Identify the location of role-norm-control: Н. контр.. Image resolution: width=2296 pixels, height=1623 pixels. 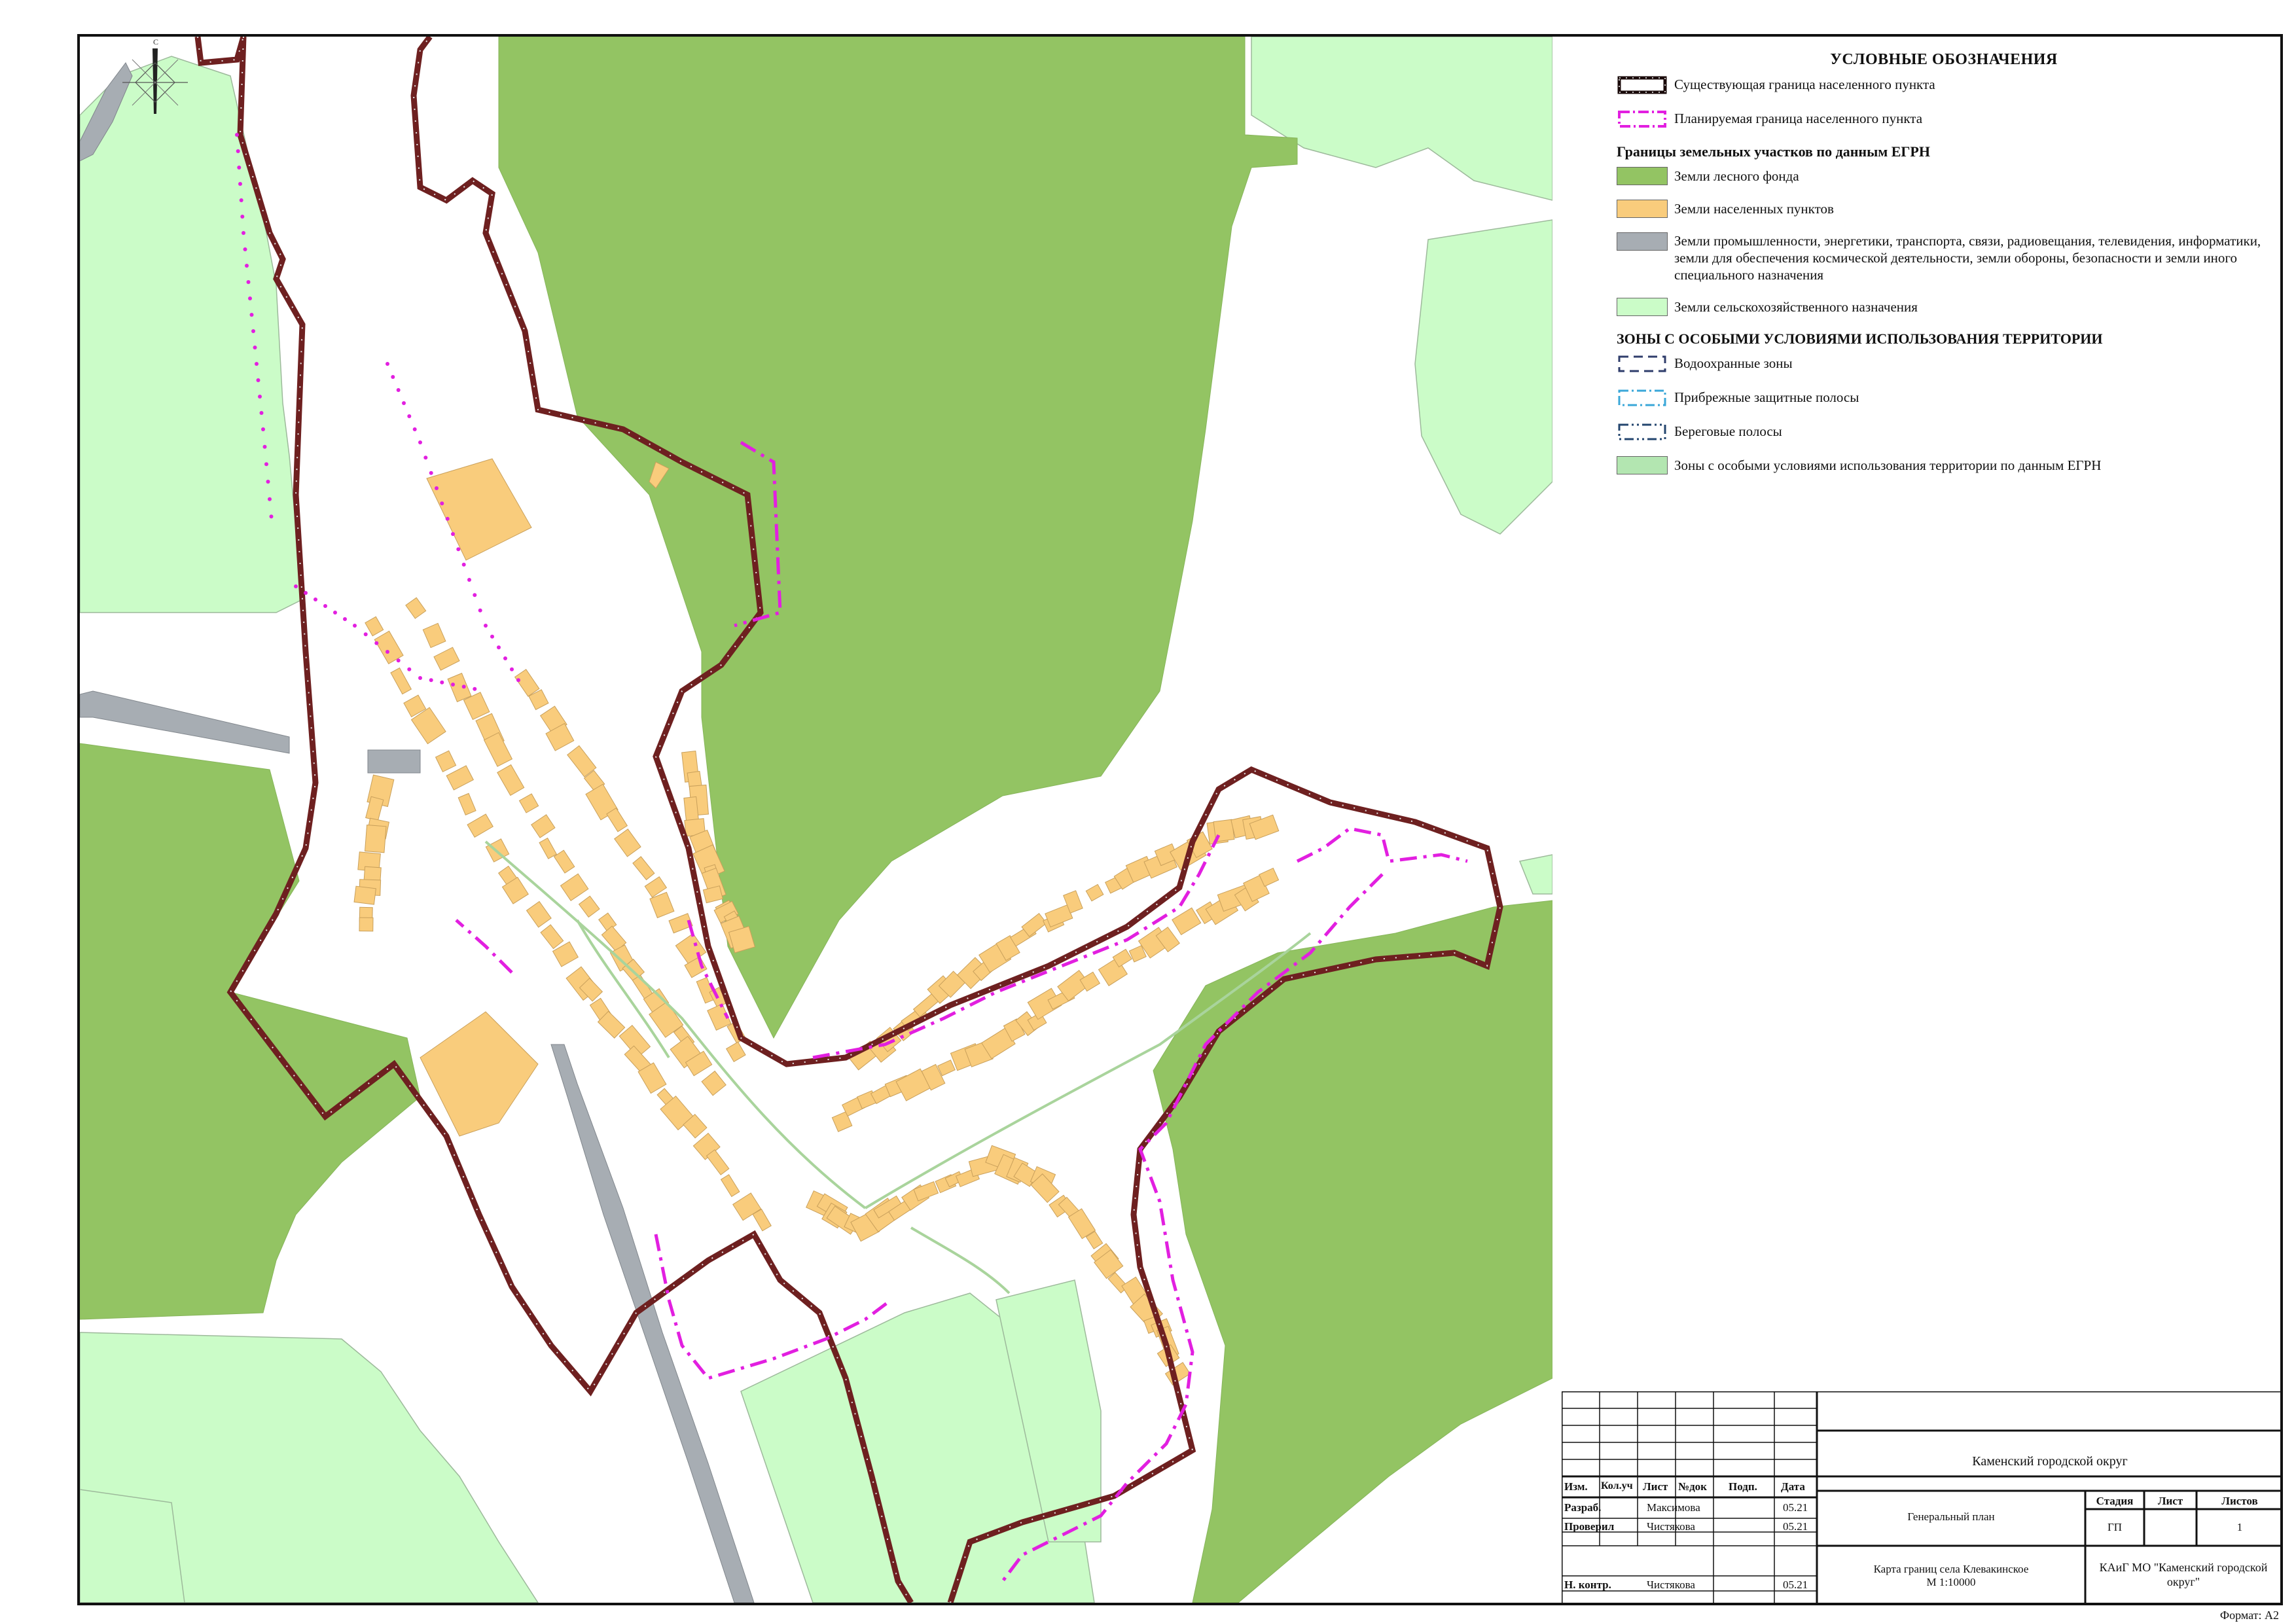
(1587, 1584).